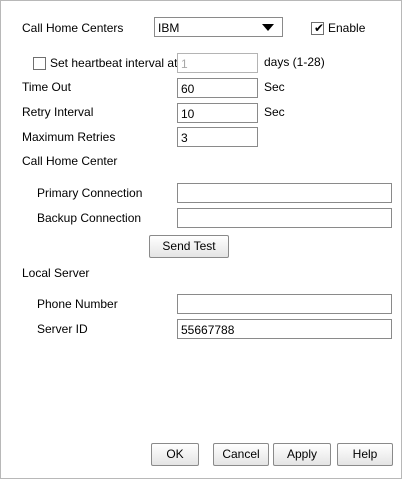 The height and width of the screenshot is (479, 402). I want to click on primary-connection-field, so click(284, 193).